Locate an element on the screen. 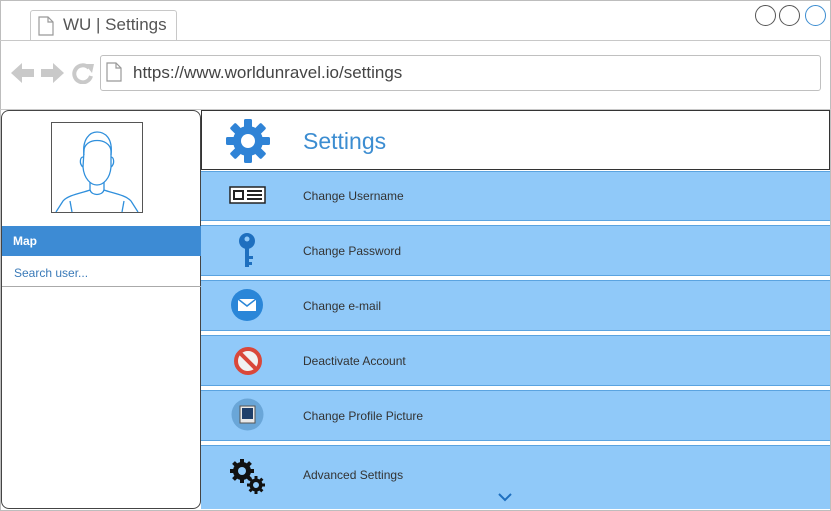 The width and height of the screenshot is (831, 511). change-email-label: Change e-mail is located at coordinates (342, 306).